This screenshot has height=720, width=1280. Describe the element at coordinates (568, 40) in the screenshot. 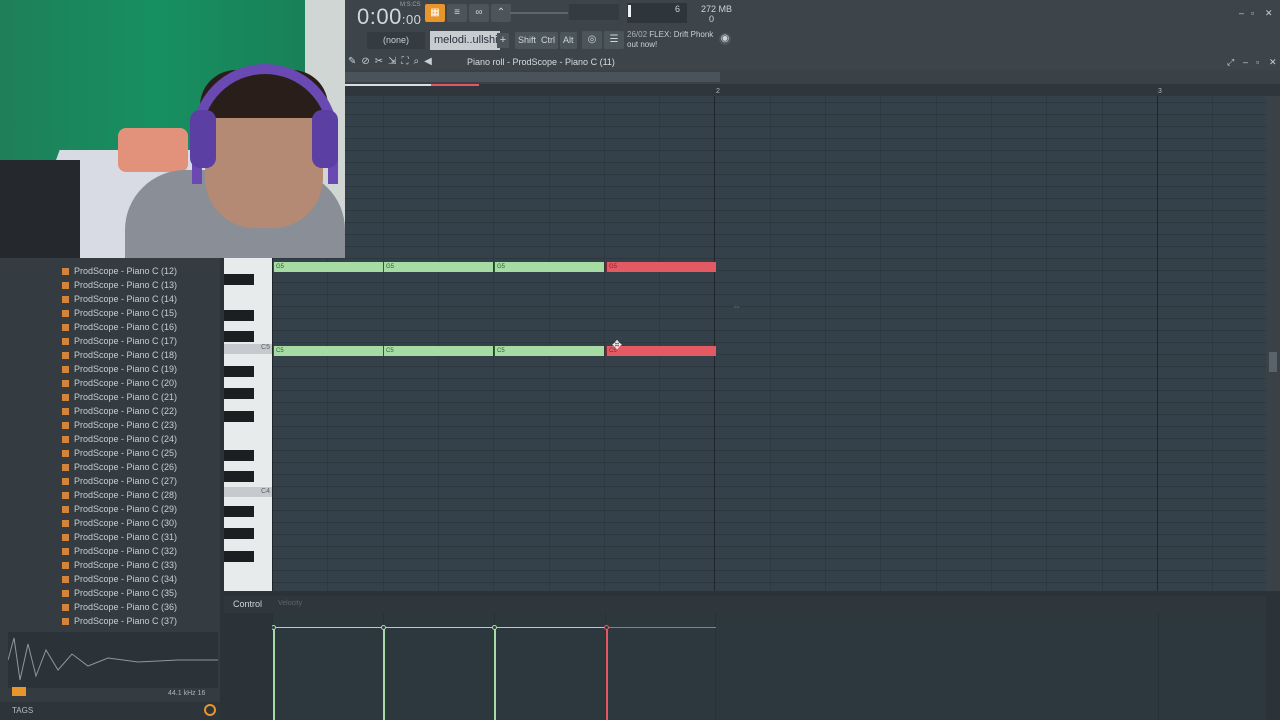

I see `alt-button: Alt` at that location.